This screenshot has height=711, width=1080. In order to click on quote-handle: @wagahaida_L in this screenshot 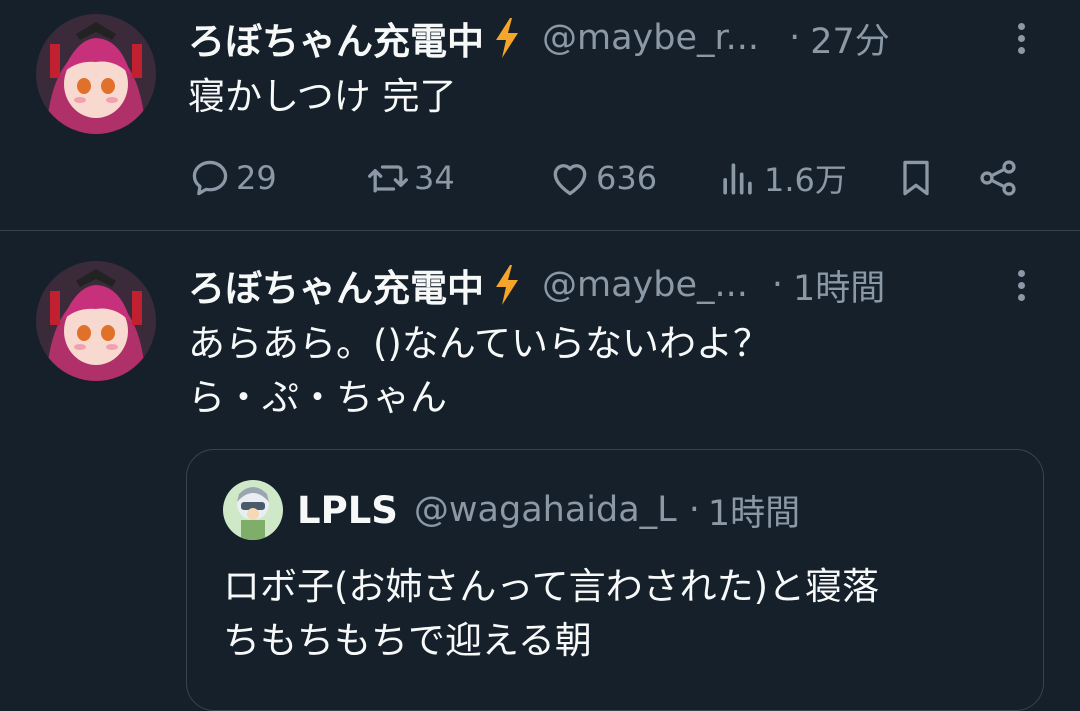, I will do `click(545, 510)`.